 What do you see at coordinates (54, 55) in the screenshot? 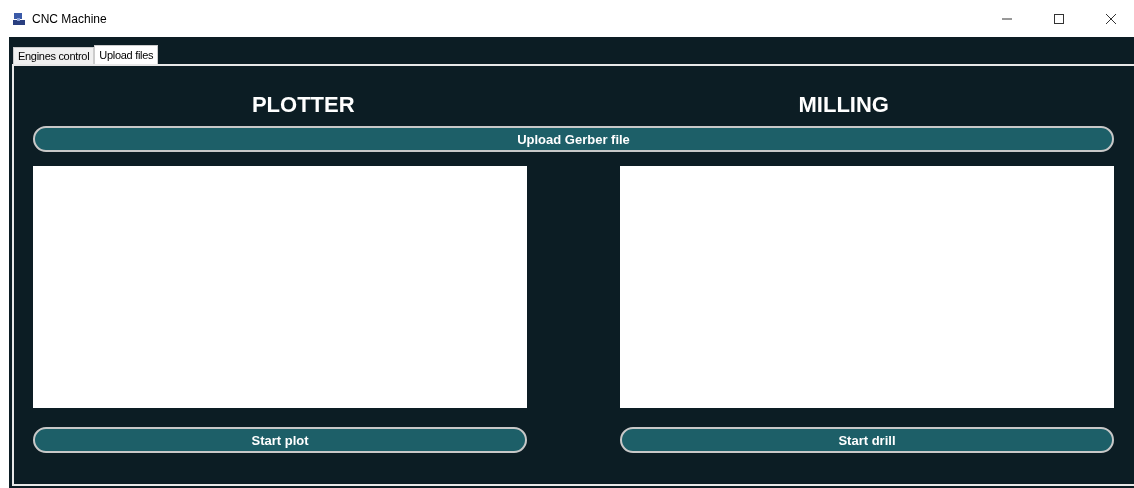
I see `tab: Engines control` at bounding box center [54, 55].